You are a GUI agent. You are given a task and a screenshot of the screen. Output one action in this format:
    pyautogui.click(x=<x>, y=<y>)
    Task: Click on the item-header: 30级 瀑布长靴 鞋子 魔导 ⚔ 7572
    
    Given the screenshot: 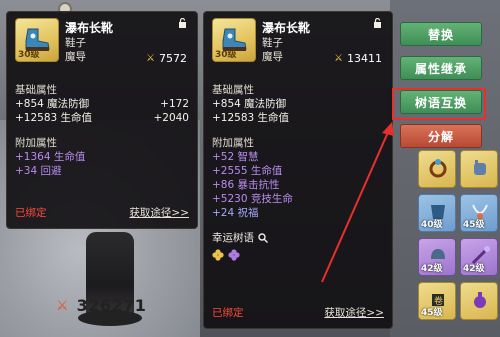 What is the action you would take?
    pyautogui.click(x=102, y=45)
    